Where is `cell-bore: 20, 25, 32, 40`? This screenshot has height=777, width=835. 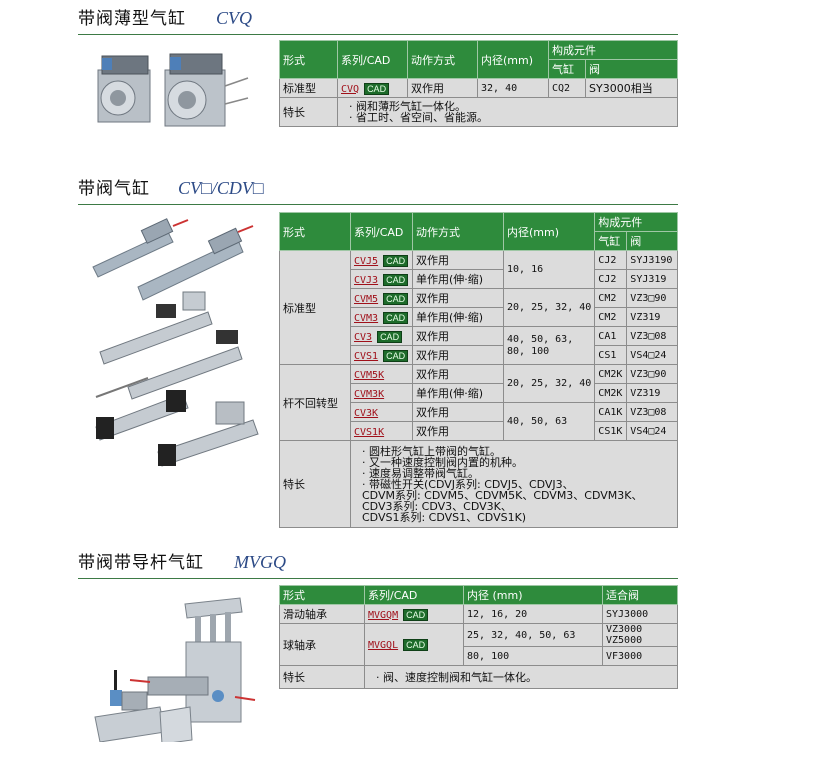
cell-bore: 20, 25, 32, 40 is located at coordinates (549, 307).